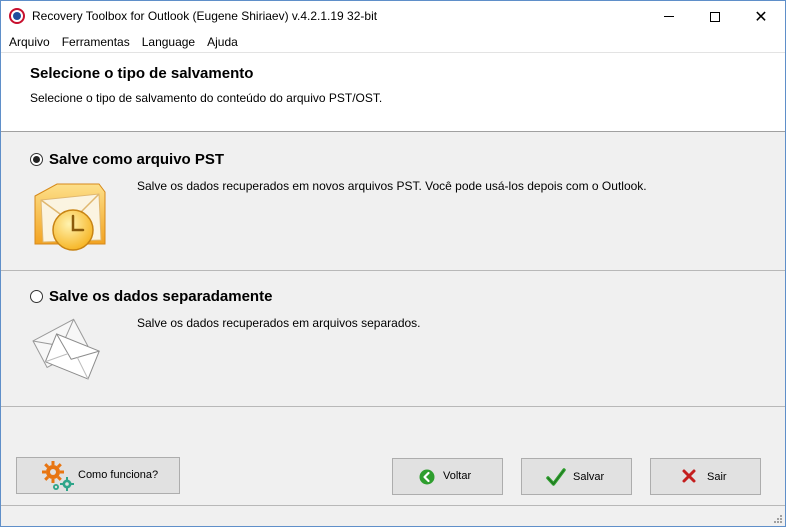 The height and width of the screenshot is (527, 786). Describe the element at coordinates (36, 296) in the screenshot. I see `radio-save-separately` at that location.